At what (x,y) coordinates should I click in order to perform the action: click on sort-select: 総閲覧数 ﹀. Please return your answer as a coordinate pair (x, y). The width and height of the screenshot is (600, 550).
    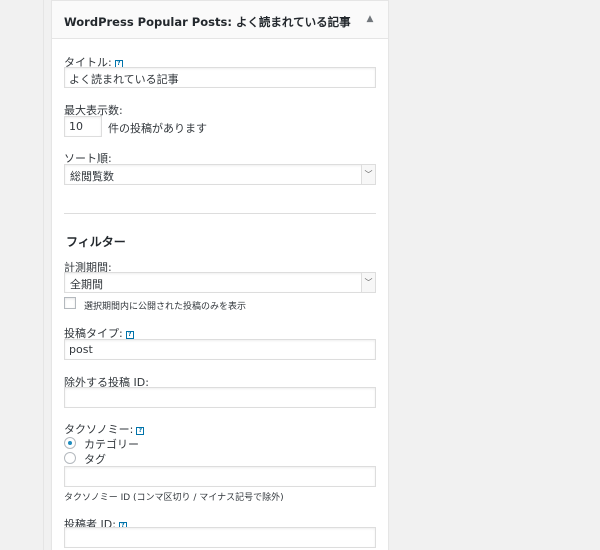
    Looking at the image, I should click on (220, 174).